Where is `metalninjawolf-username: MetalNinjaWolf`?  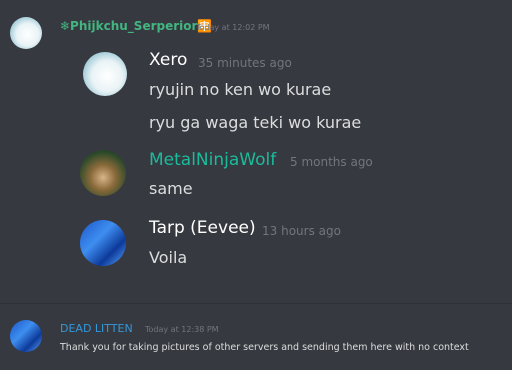 metalninjawolf-username: MetalNinjaWolf is located at coordinates (213, 160).